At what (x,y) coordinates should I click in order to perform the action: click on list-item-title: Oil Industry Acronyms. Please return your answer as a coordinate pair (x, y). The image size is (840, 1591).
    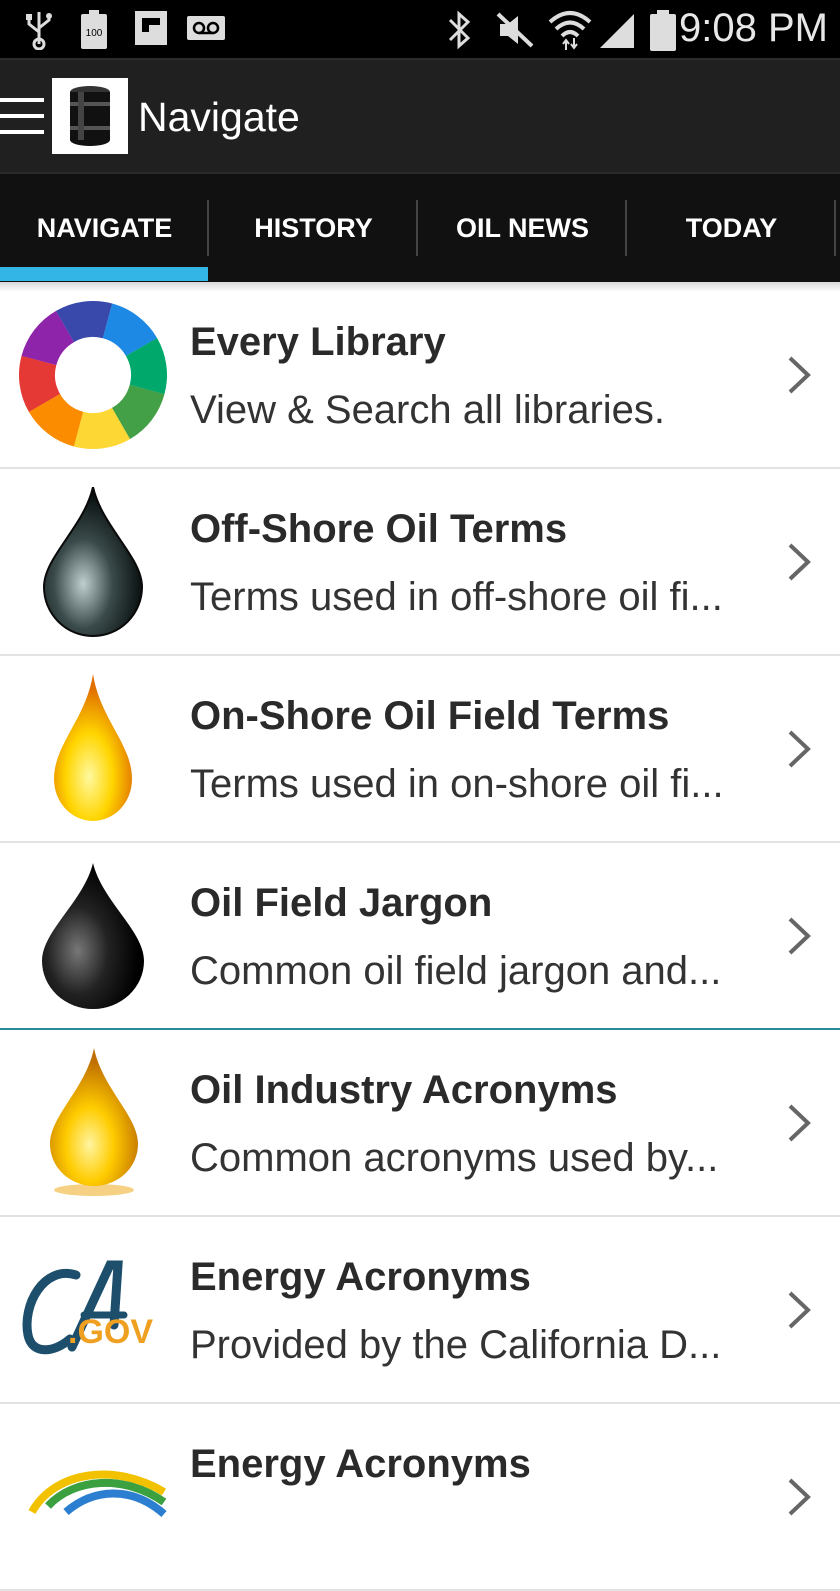
    Looking at the image, I should click on (404, 1090).